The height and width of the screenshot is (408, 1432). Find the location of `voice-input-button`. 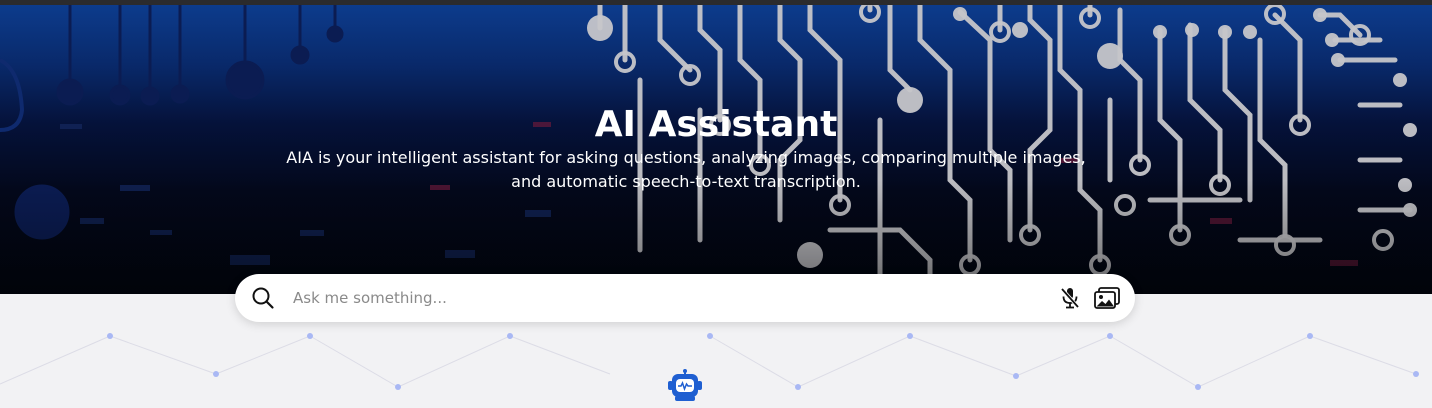

voice-input-button is located at coordinates (1070, 298).